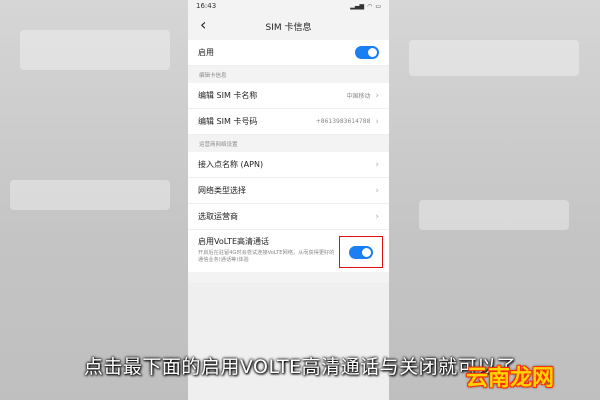  What do you see at coordinates (367, 52) in the screenshot?
I see `enable-sim-toggle` at bounding box center [367, 52].